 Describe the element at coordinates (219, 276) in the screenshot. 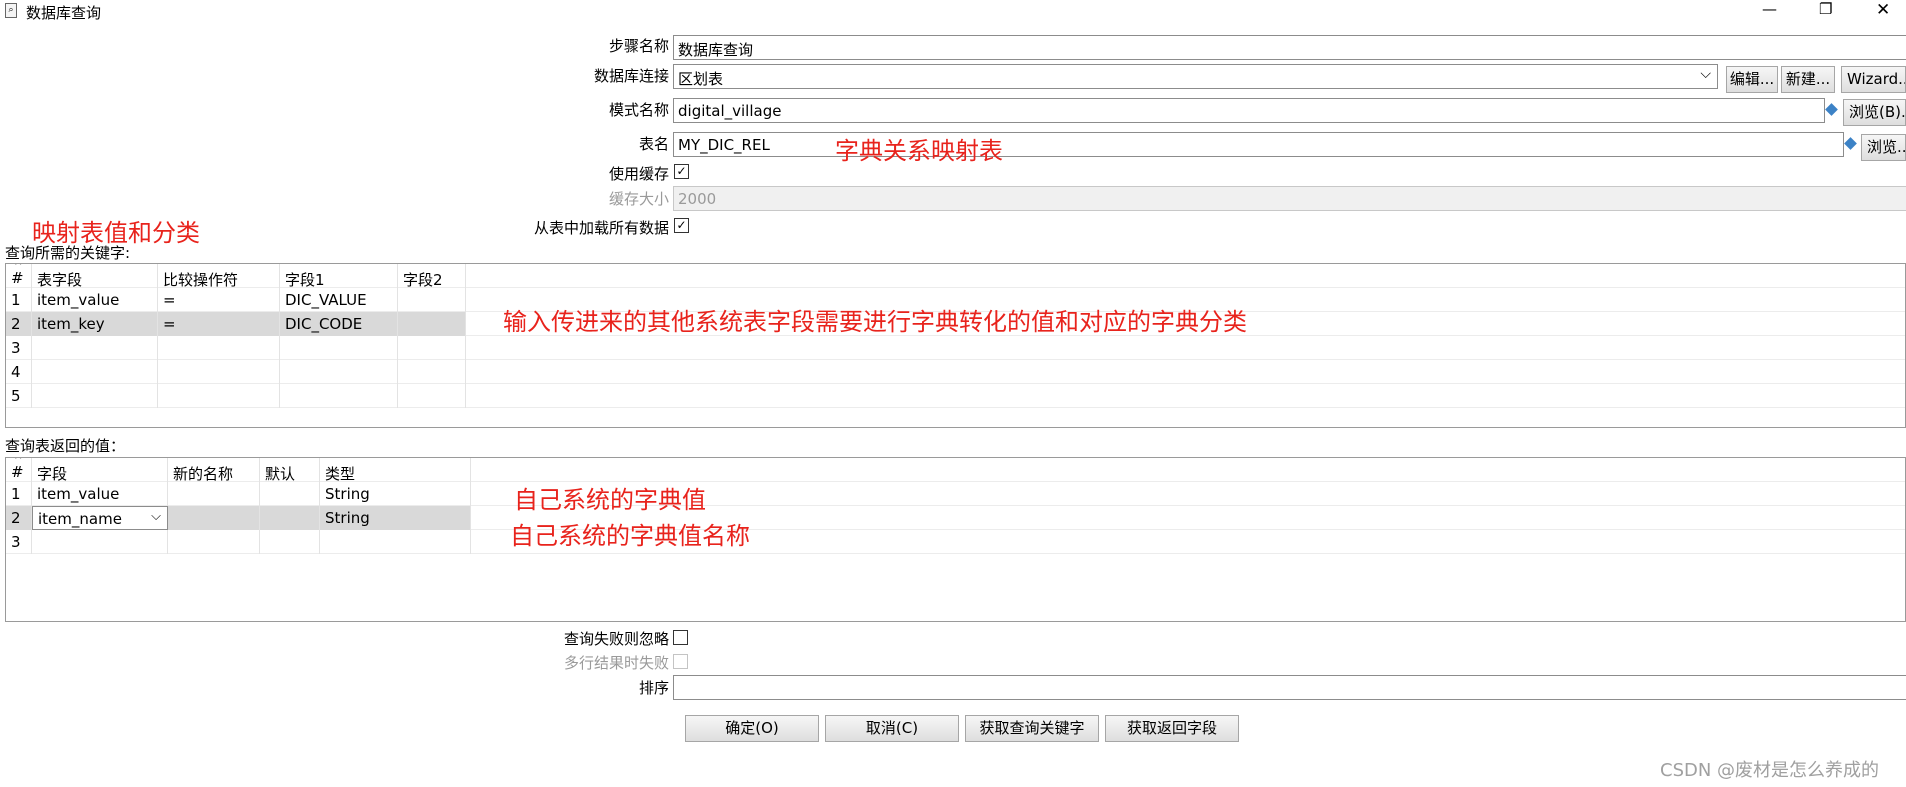

I see `col-header-comparator: 比较操作符` at that location.